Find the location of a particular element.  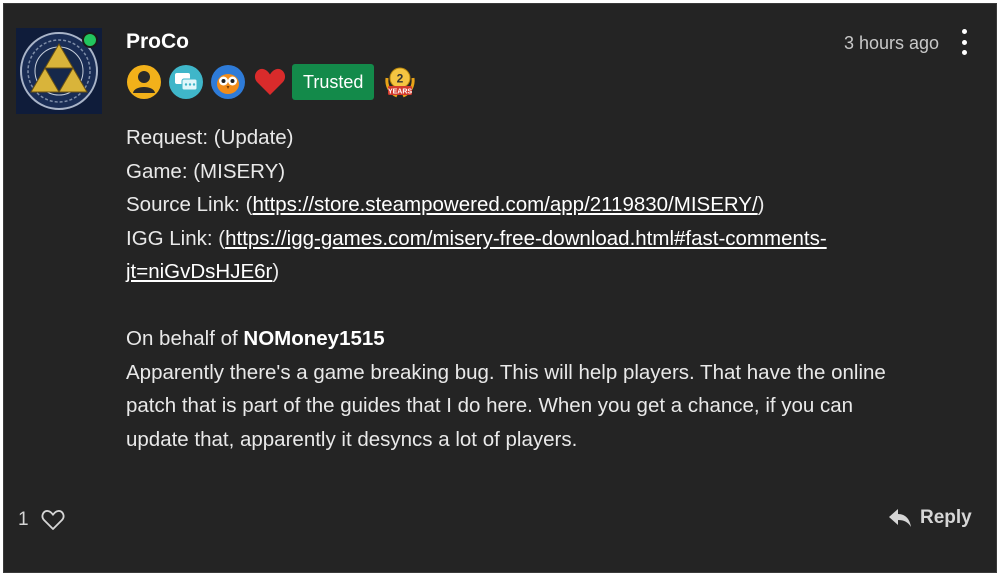

behalf-line: On behalf of NOMoney1515 is located at coordinates (255, 338).